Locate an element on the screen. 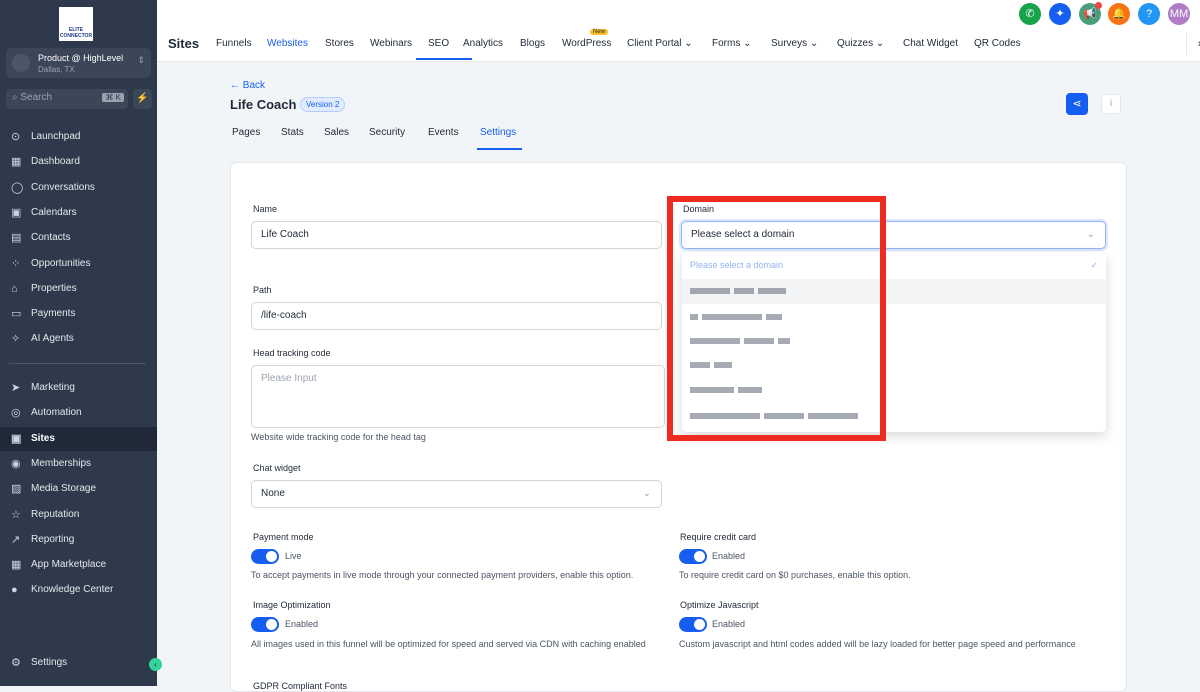 The height and width of the screenshot is (692, 1200). sidebar-item: ⁘ Opportunities is located at coordinates (78, 264).